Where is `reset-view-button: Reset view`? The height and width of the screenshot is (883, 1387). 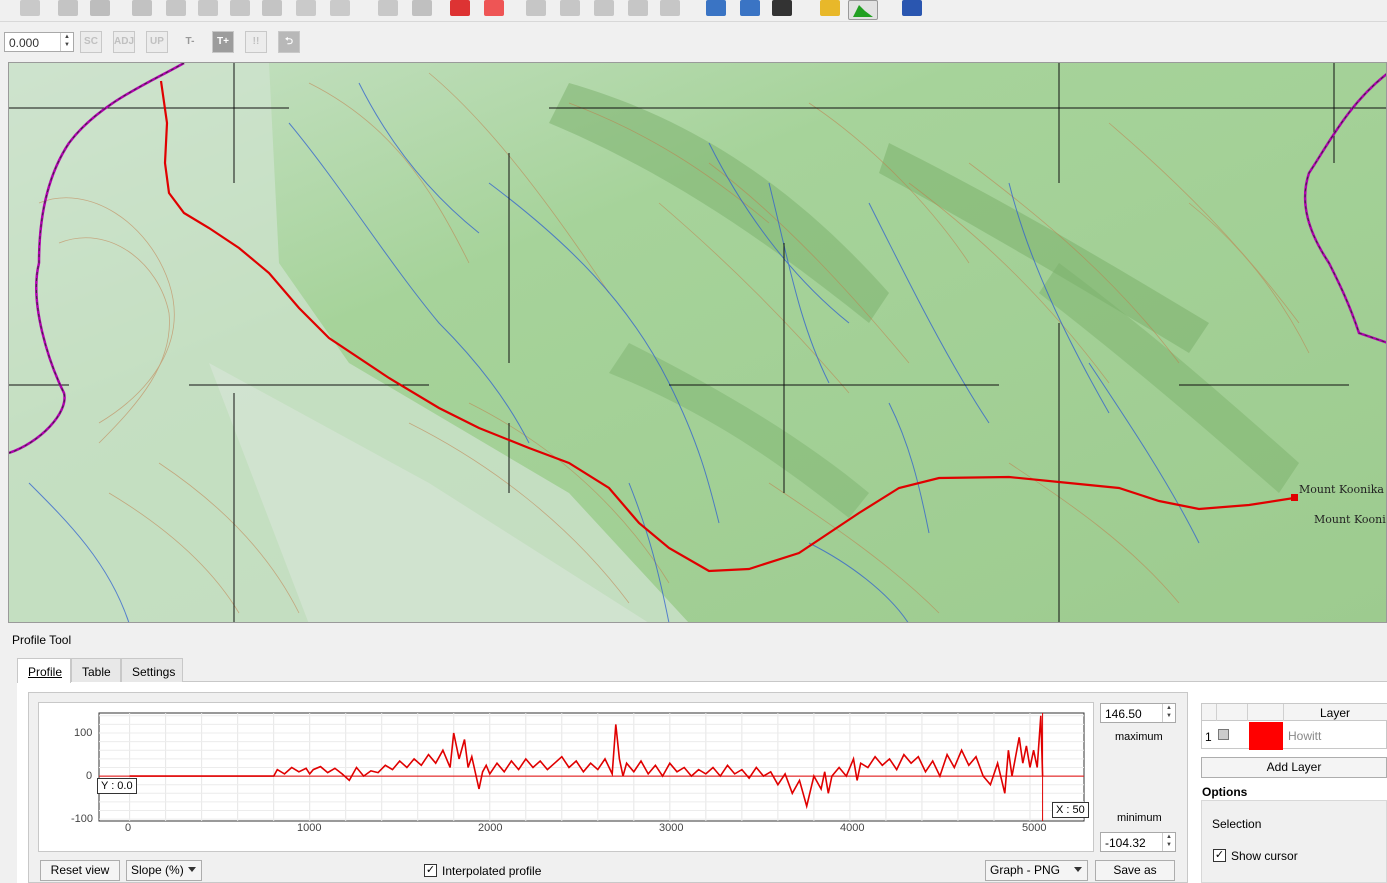
reset-view-button: Reset view is located at coordinates (80, 870).